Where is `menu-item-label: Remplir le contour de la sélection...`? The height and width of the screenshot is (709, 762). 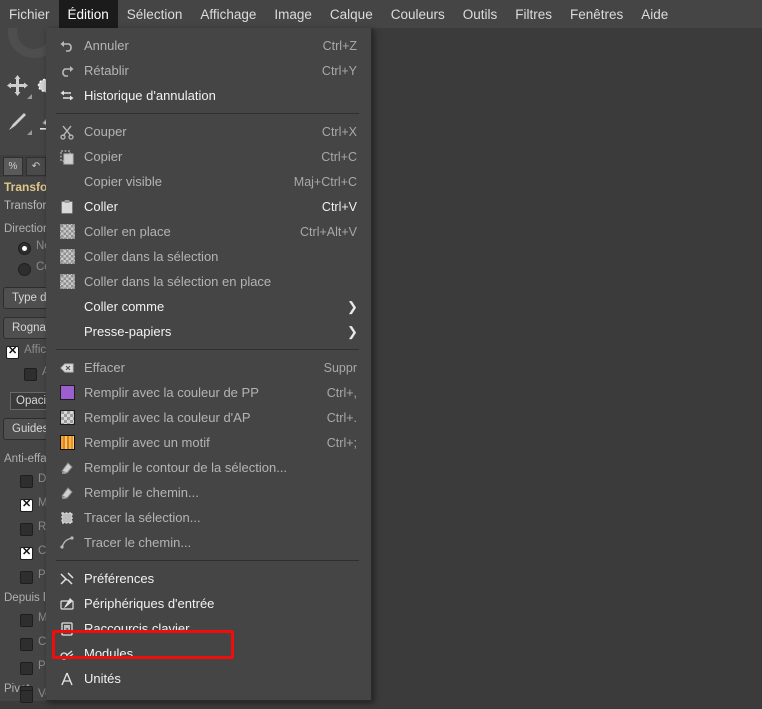
menu-item-label: Remplir le contour de la sélection... is located at coordinates (186, 467).